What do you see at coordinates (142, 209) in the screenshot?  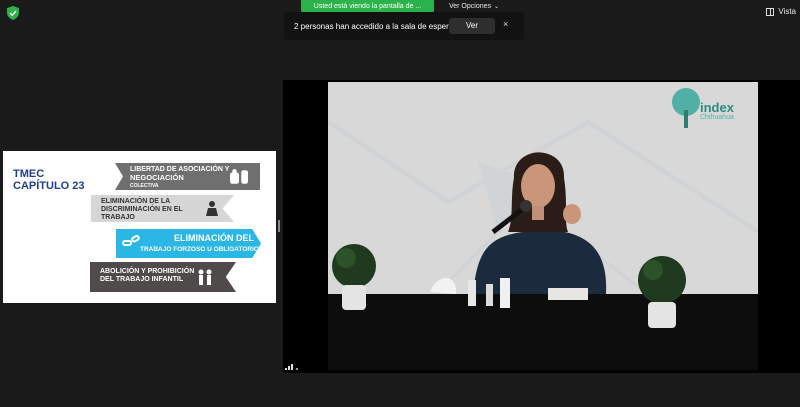 I see `band2-line2: DISCRIMINACIÓN EN EL` at bounding box center [142, 209].